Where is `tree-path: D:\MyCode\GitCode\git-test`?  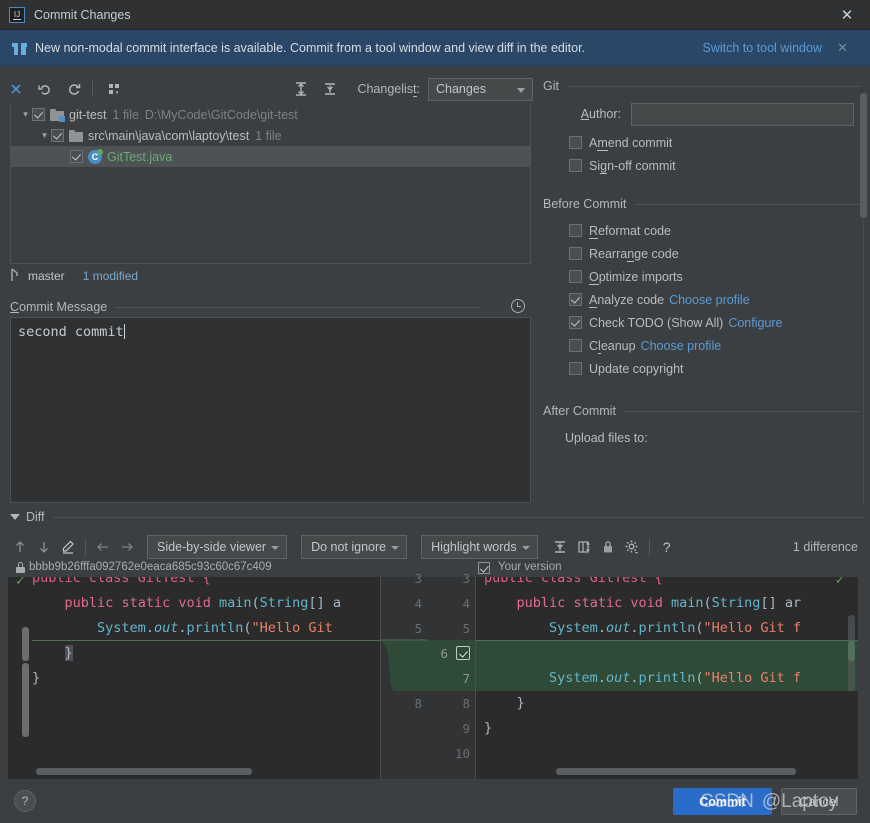 tree-path: D:\MyCode\GitCode\git-test is located at coordinates (221, 114).